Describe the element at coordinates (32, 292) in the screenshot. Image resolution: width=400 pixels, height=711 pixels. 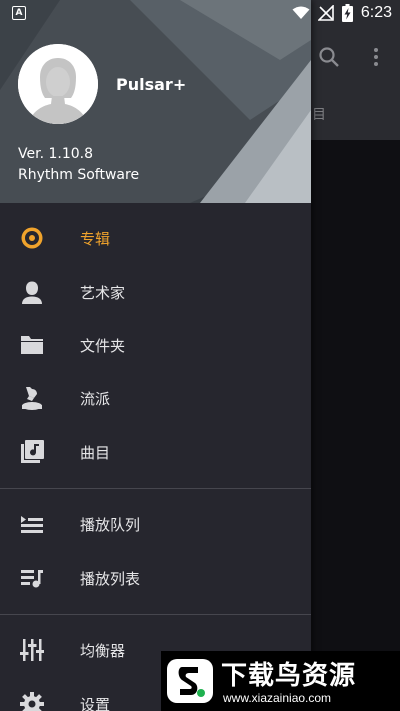
I see `artist-icon` at that location.